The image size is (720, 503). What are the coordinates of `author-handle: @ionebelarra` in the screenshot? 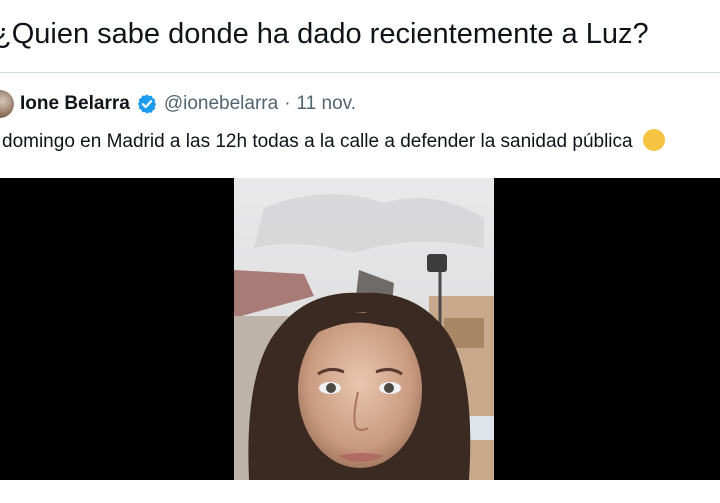 It's located at (221, 104).